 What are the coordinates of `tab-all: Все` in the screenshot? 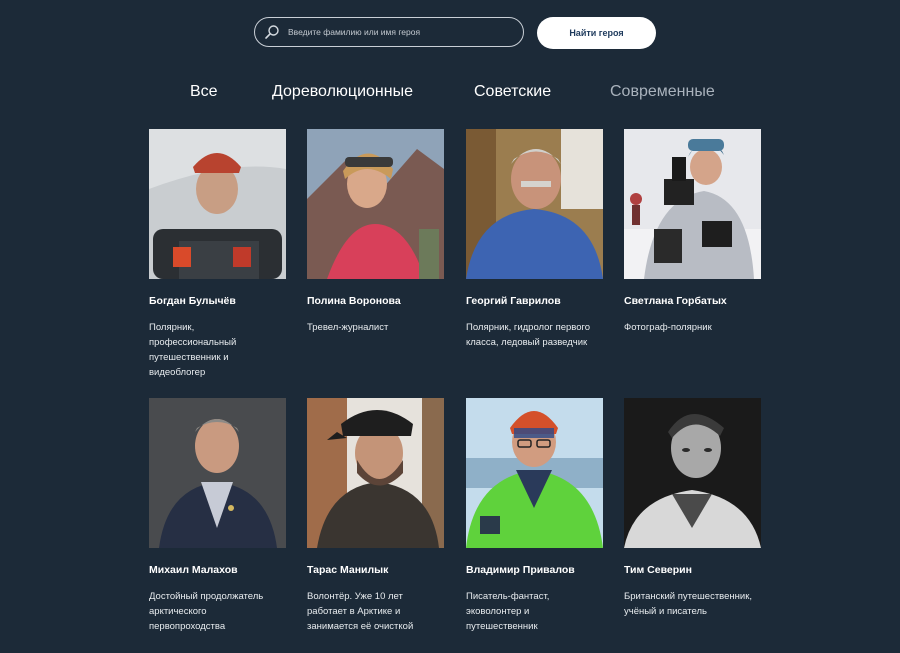 It's located at (204, 92).